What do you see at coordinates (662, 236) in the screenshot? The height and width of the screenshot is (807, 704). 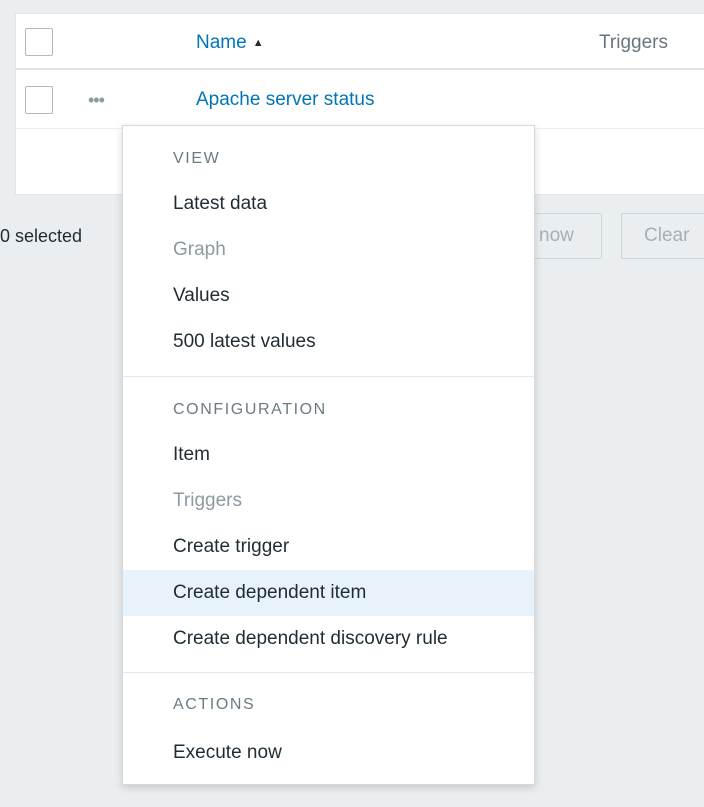 I see `clear-history-button: Clear` at bounding box center [662, 236].